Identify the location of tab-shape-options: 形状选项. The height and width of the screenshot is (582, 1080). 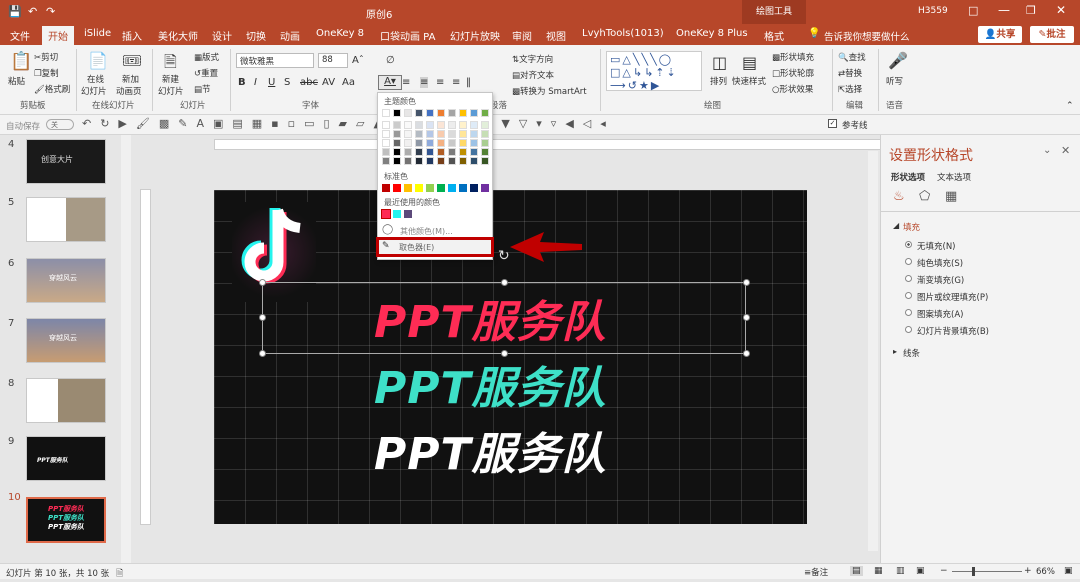
(908, 177).